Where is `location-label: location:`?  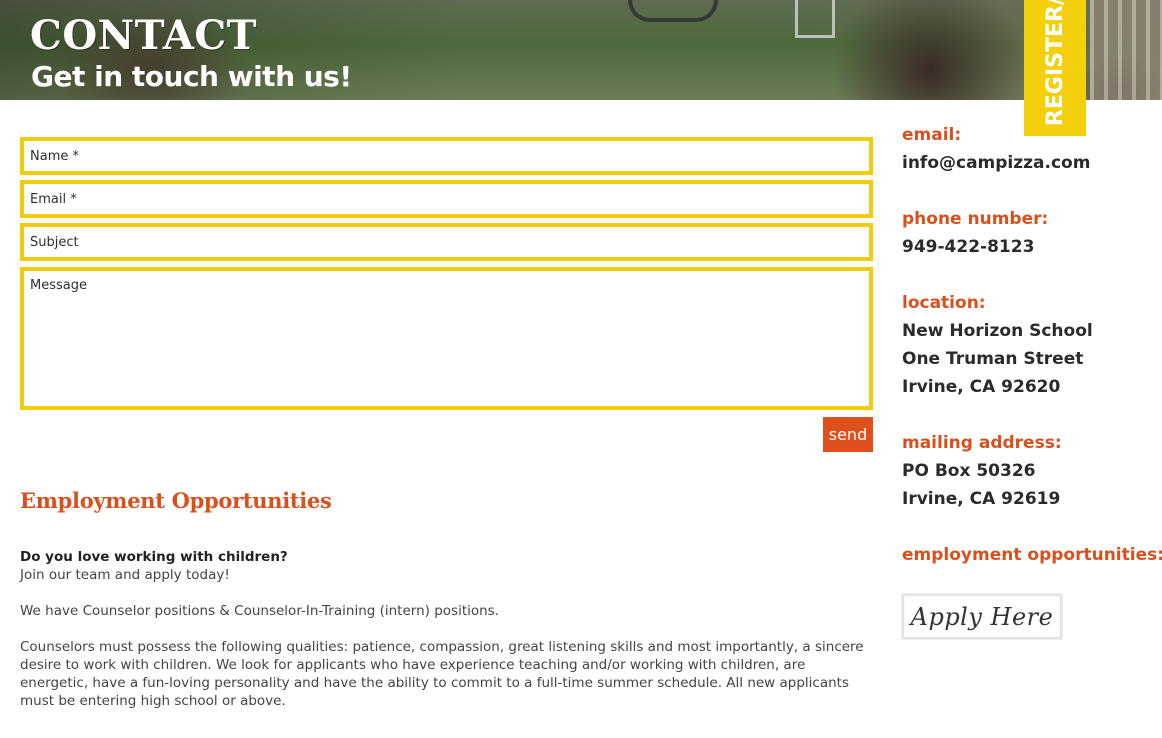 location-label: location: is located at coordinates (944, 303).